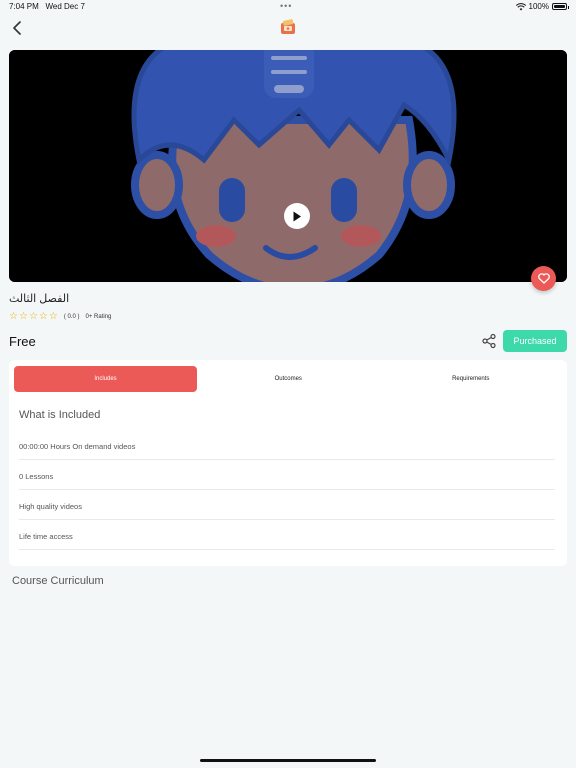  I want to click on share-icon, so click(489, 341).